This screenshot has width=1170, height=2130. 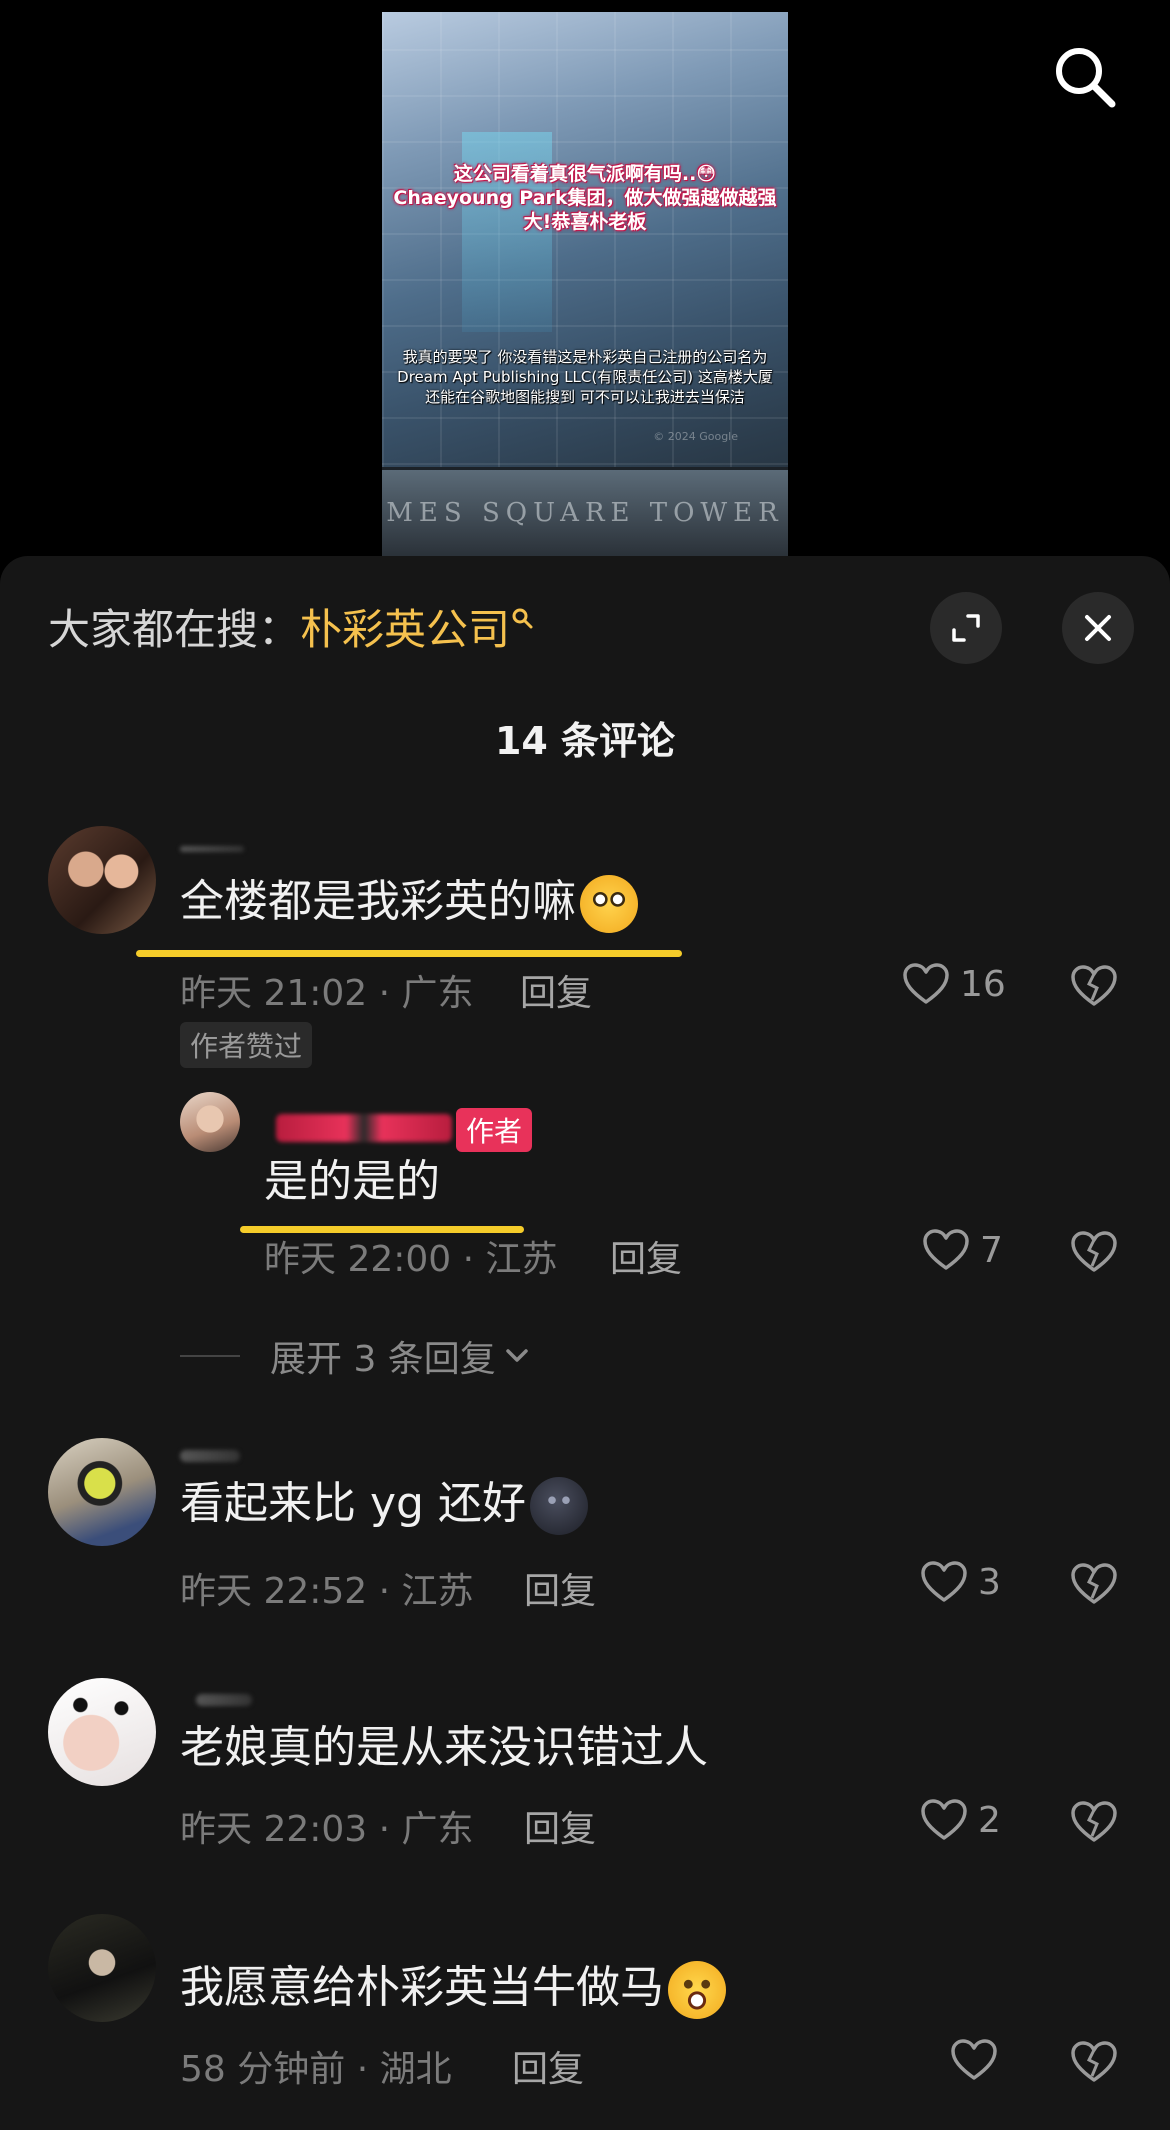 What do you see at coordinates (558, 1506) in the screenshot?
I see `dark-moon-emoji-icon` at bounding box center [558, 1506].